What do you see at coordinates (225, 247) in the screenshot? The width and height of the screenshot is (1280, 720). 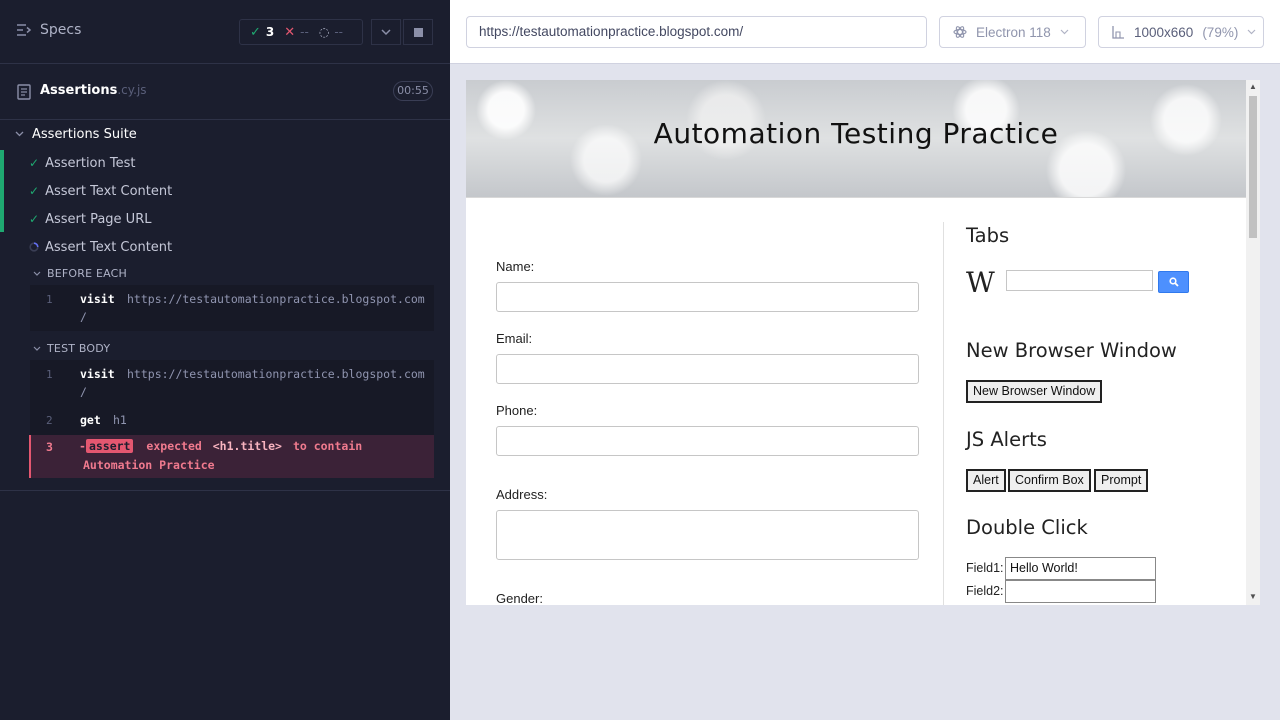 I see `test-row-running: Assert Text Content` at bounding box center [225, 247].